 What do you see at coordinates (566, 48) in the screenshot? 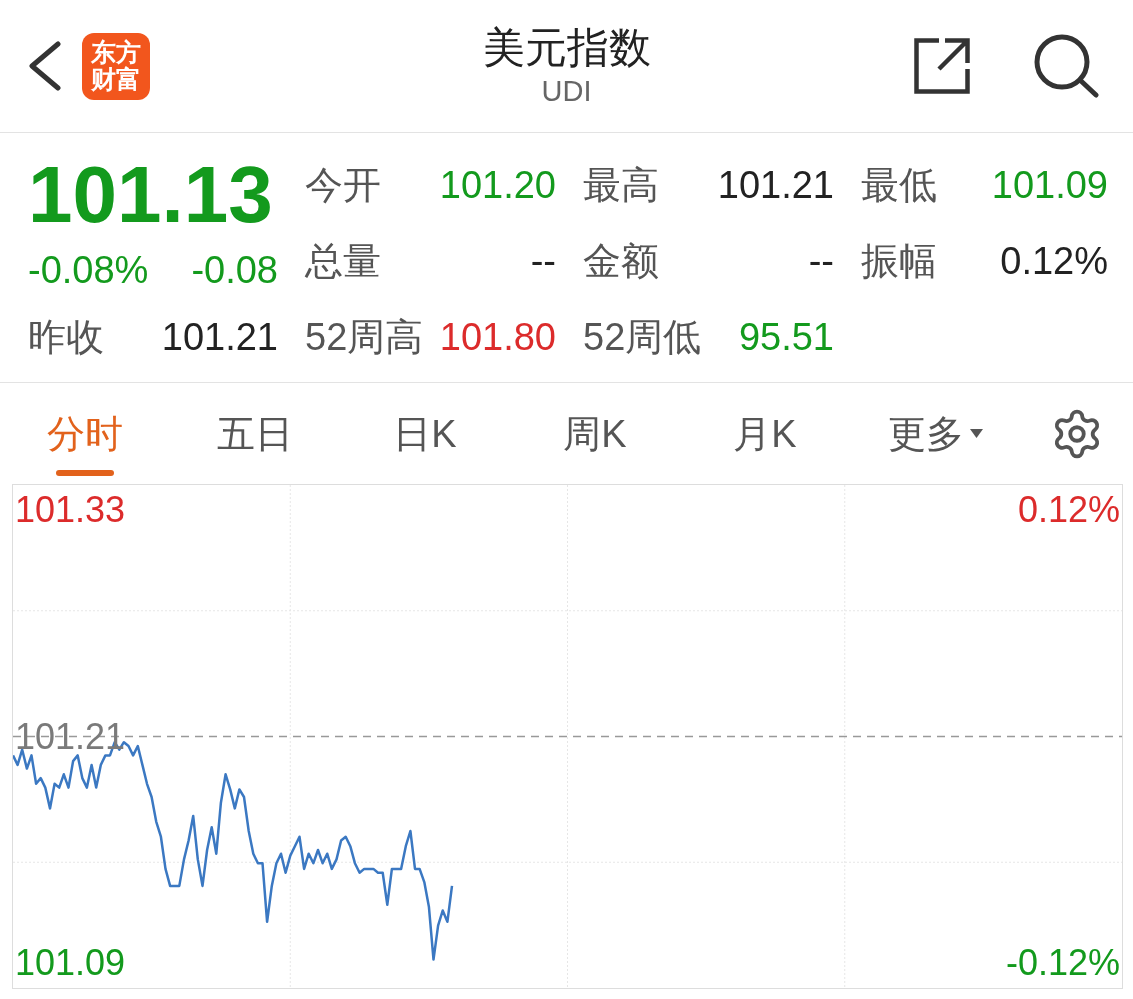
I see `page-title: 美元指数` at bounding box center [566, 48].